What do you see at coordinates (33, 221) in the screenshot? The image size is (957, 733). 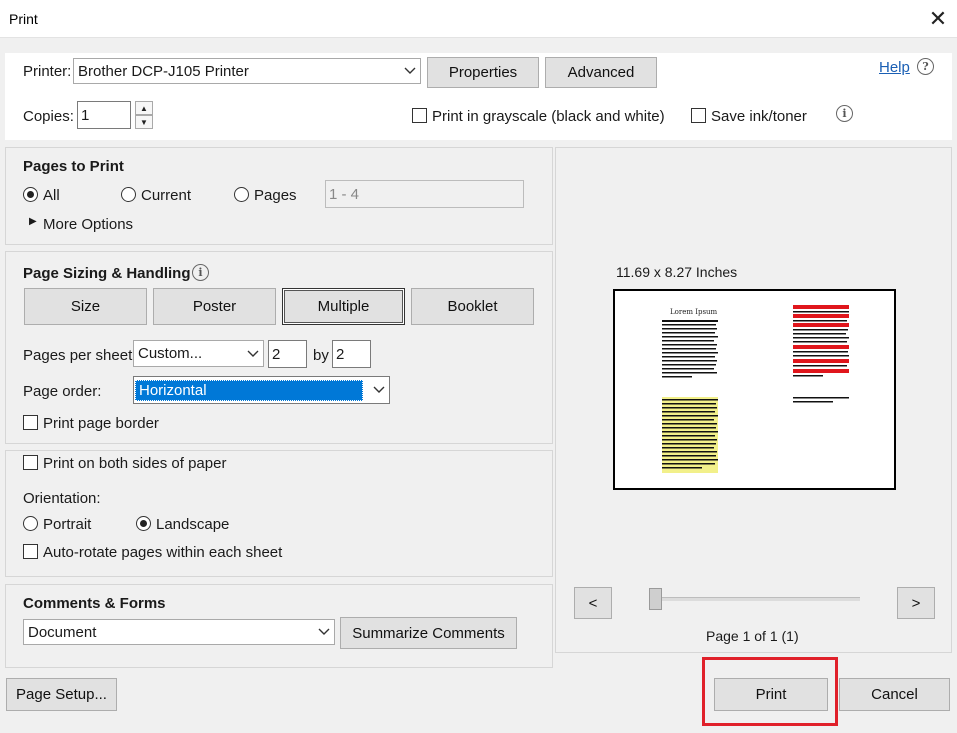 I see `expand-triangle-icon: ▶` at bounding box center [33, 221].